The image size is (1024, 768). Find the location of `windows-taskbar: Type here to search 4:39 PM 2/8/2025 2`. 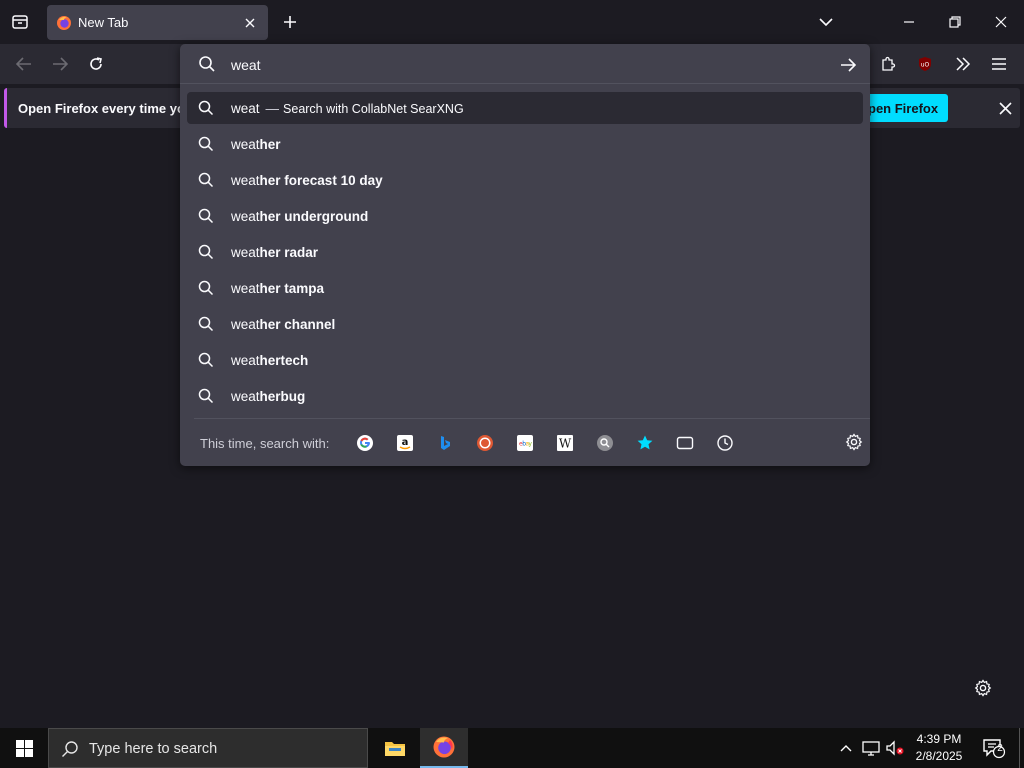

windows-taskbar: Type here to search 4:39 PM 2/8/2025 2 is located at coordinates (512, 748).